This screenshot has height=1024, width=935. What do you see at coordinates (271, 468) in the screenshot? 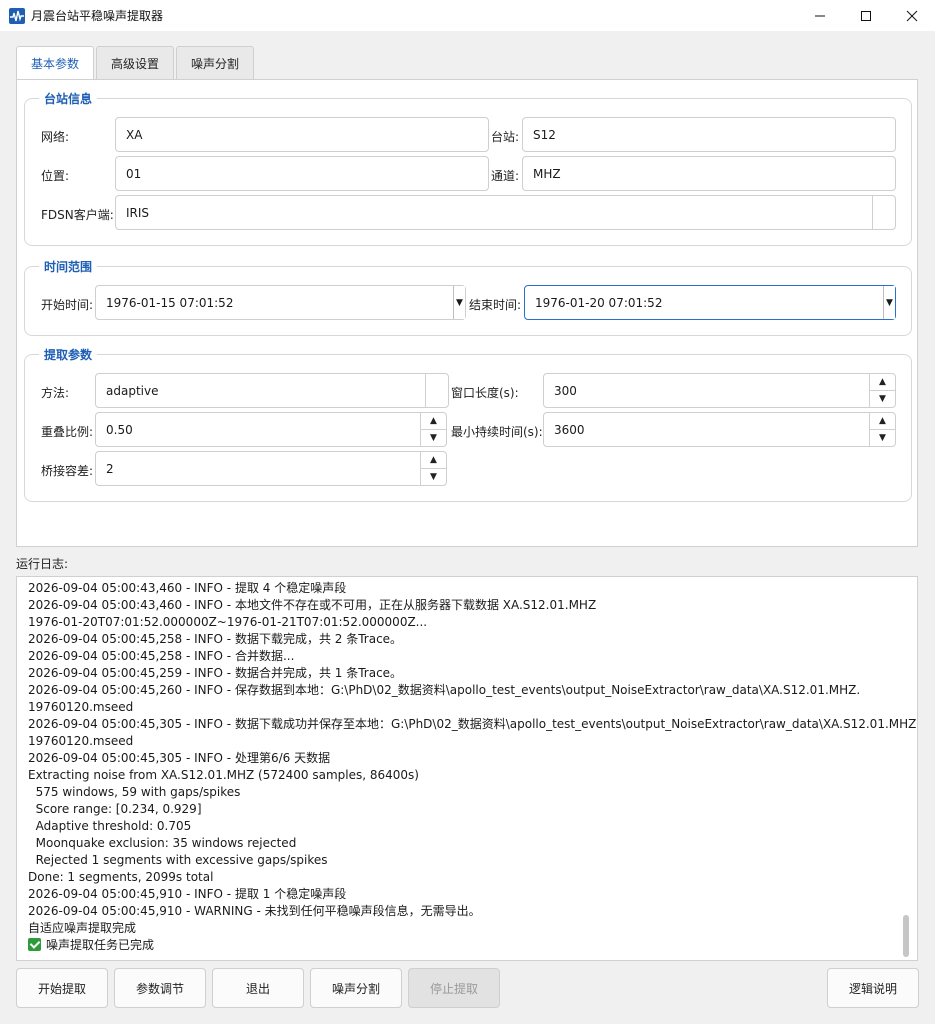
I see `bridge-tolerance-spinbox: 2 ▲ ▼` at bounding box center [271, 468].